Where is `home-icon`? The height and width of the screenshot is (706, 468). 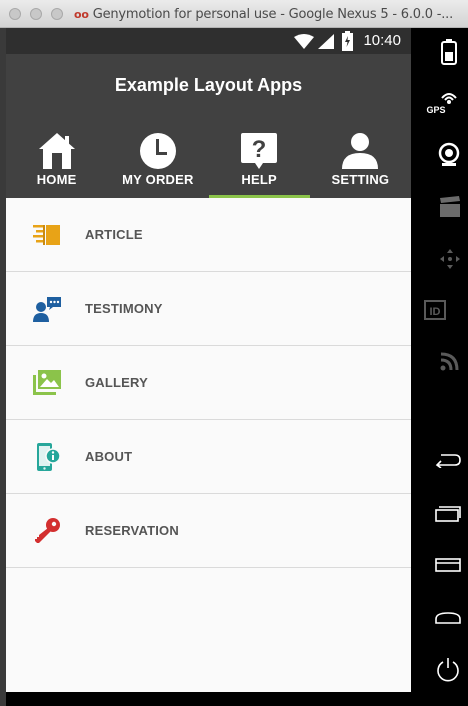 home-icon is located at coordinates (56, 151).